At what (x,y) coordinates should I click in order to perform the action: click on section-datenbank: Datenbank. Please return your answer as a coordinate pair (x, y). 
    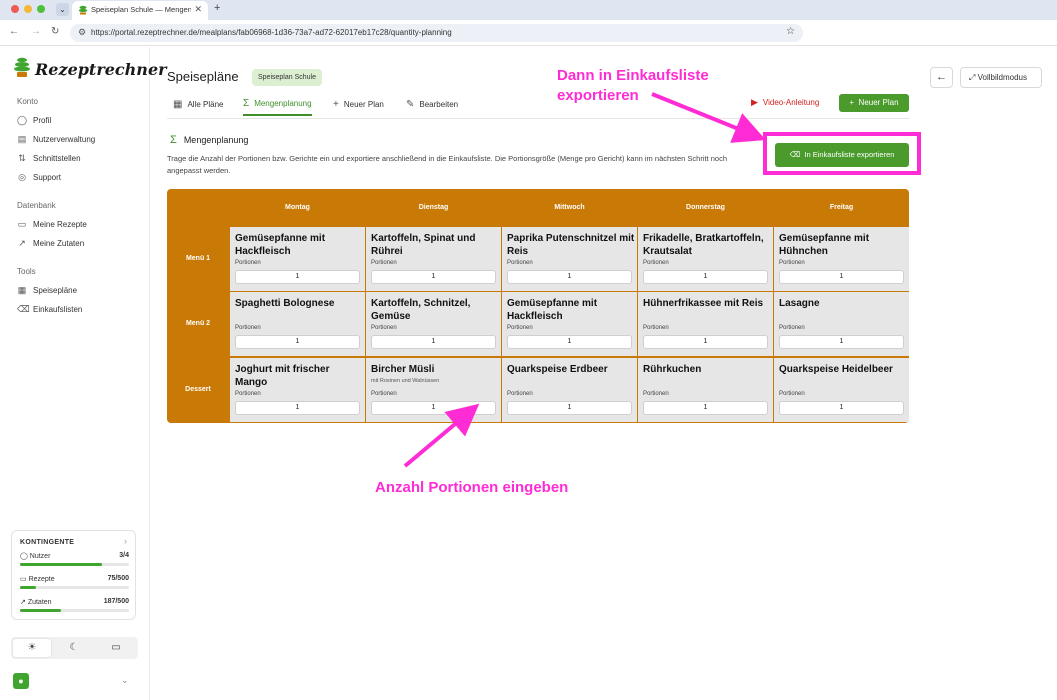
    Looking at the image, I should click on (36, 205).